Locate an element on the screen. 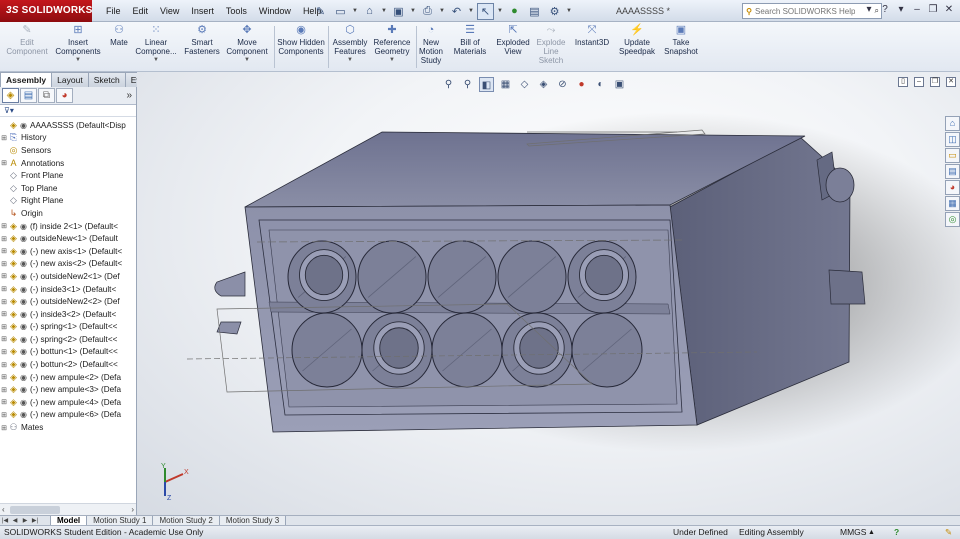  tree-item: ⊞ ◈ ◉ (-) new ampule<4> (Defa is located at coordinates (68, 402).